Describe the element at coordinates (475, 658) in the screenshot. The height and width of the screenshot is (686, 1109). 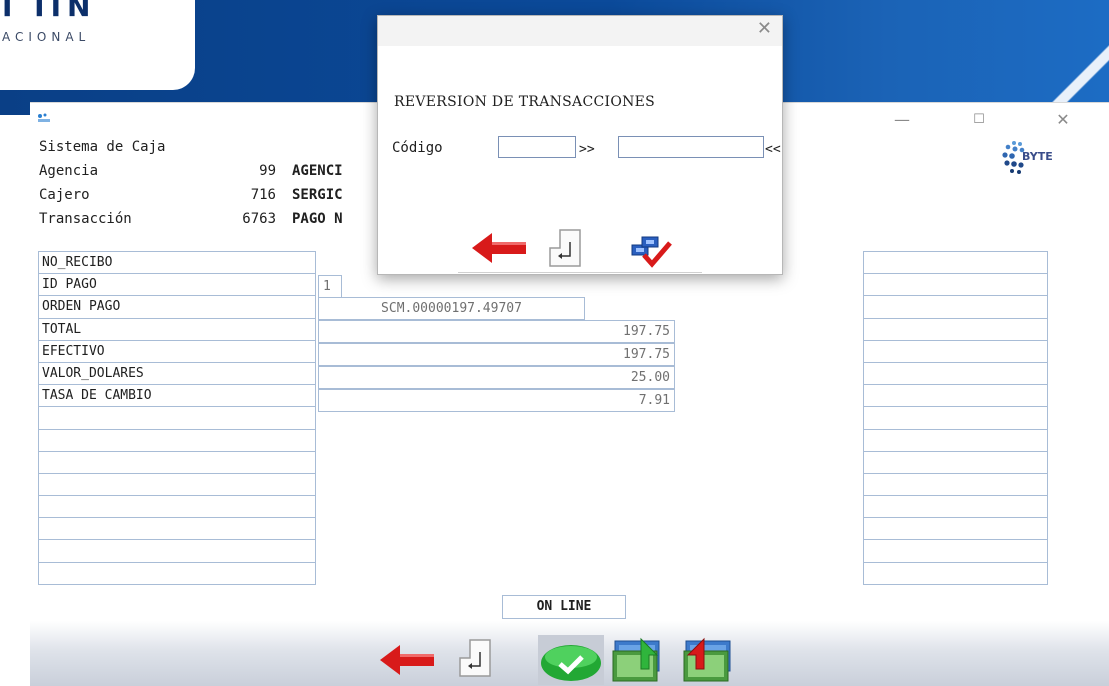
I see `enter-key-icon` at that location.